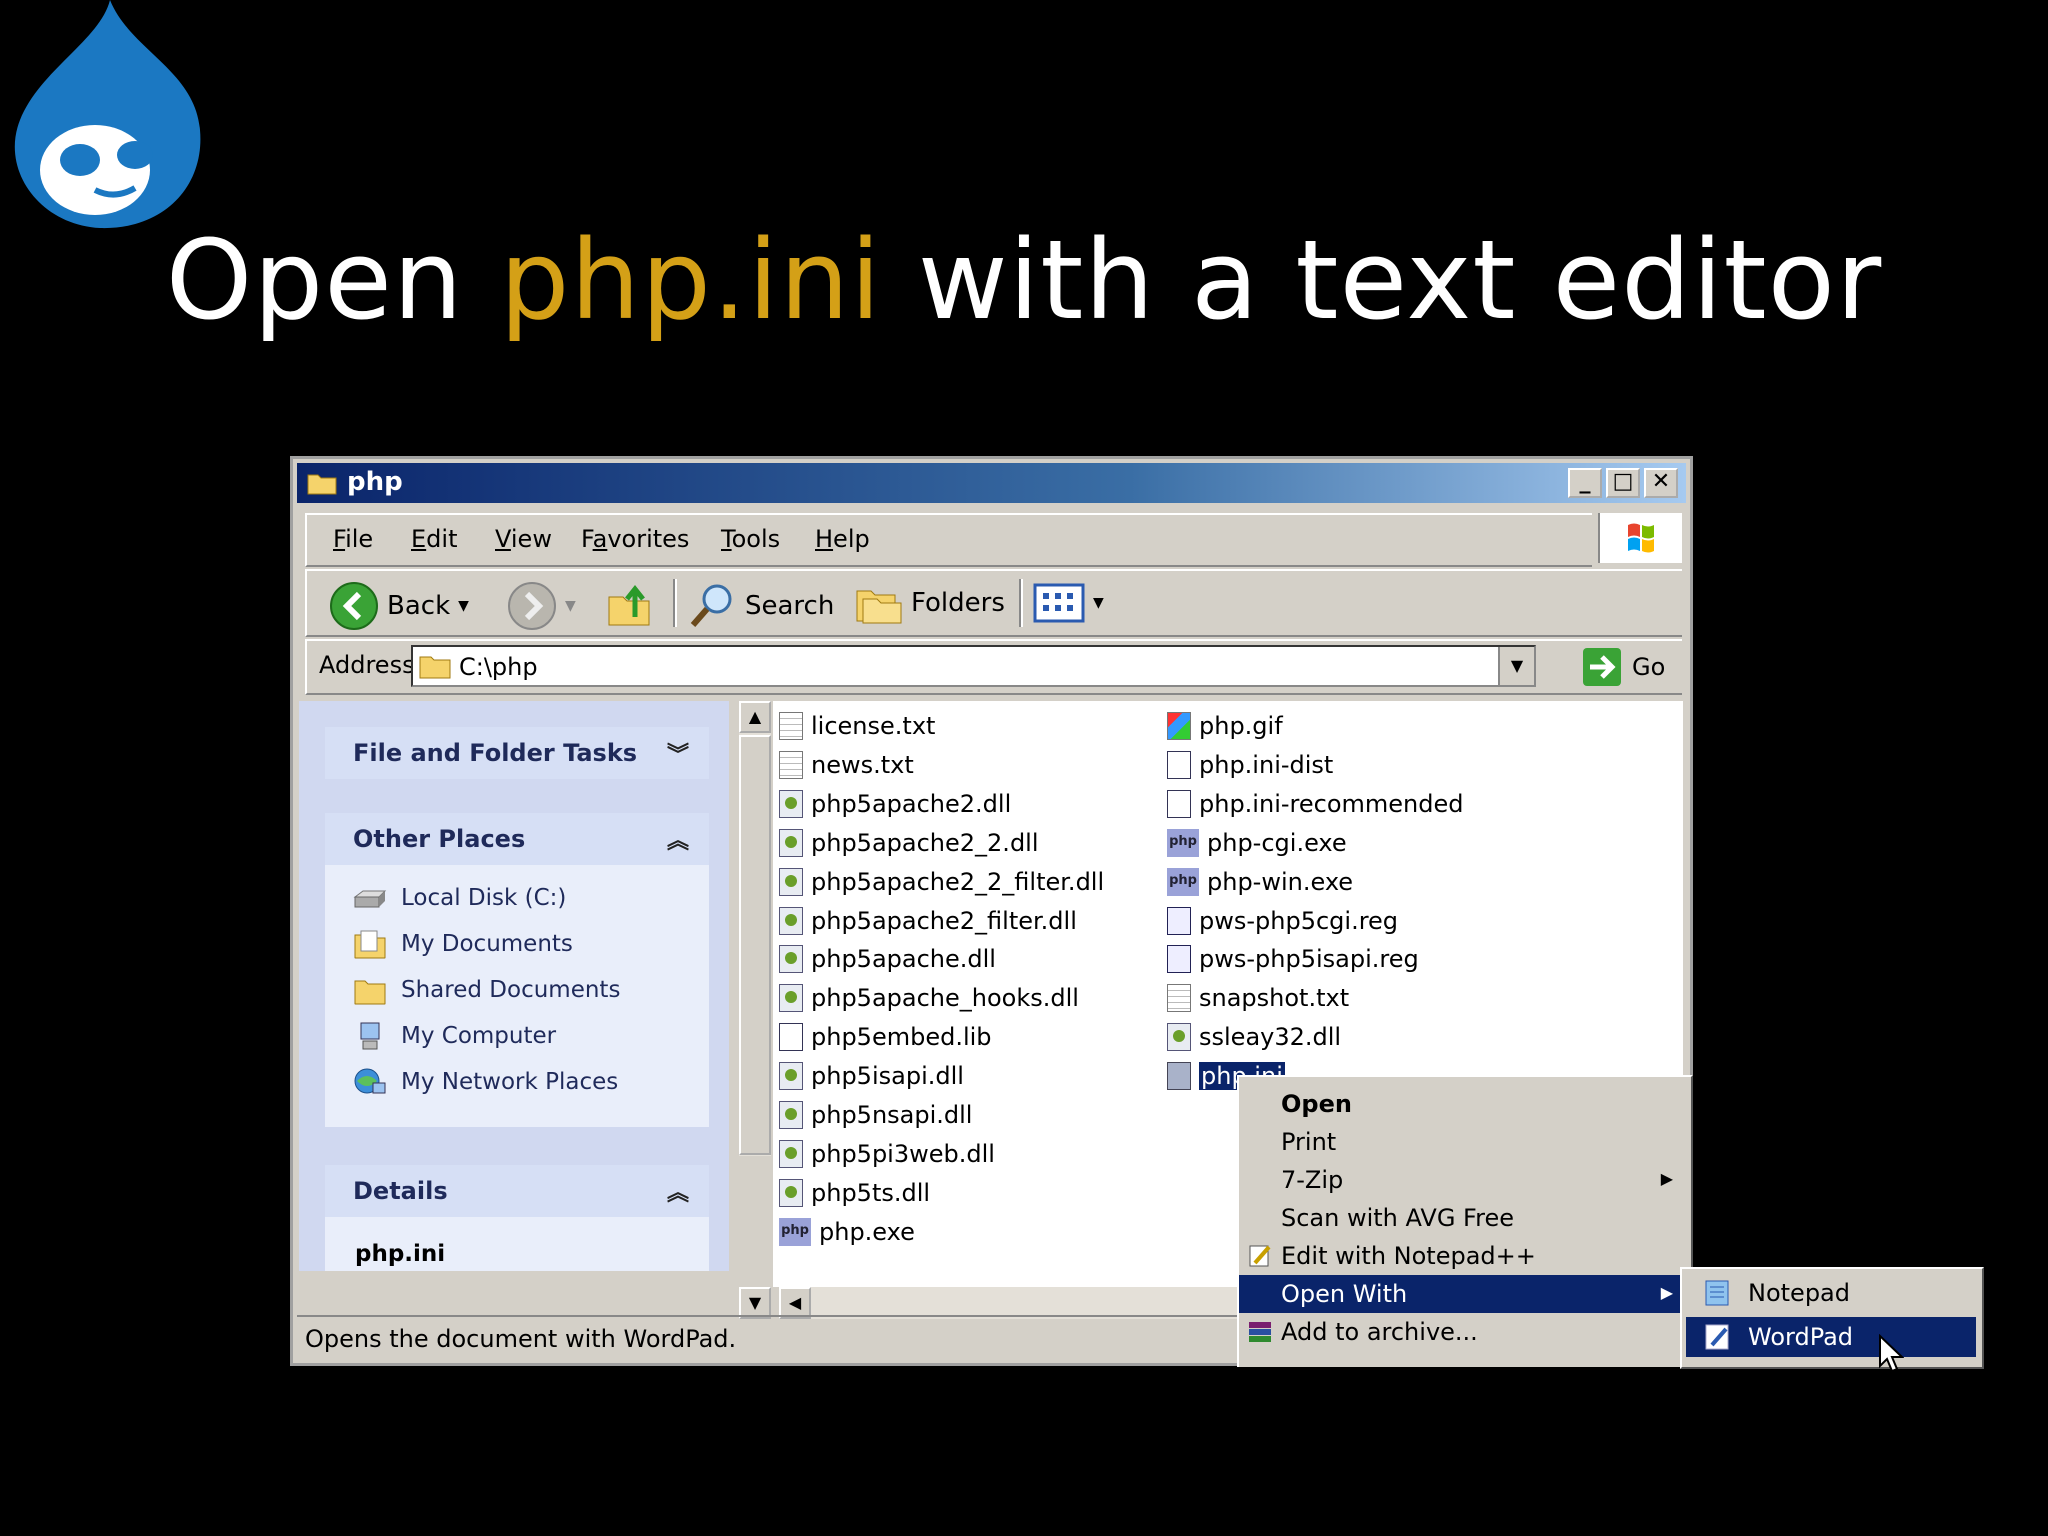 This screenshot has width=2048, height=1536. Describe the element at coordinates (434, 539) in the screenshot. I see `menu-edit: Edit` at that location.